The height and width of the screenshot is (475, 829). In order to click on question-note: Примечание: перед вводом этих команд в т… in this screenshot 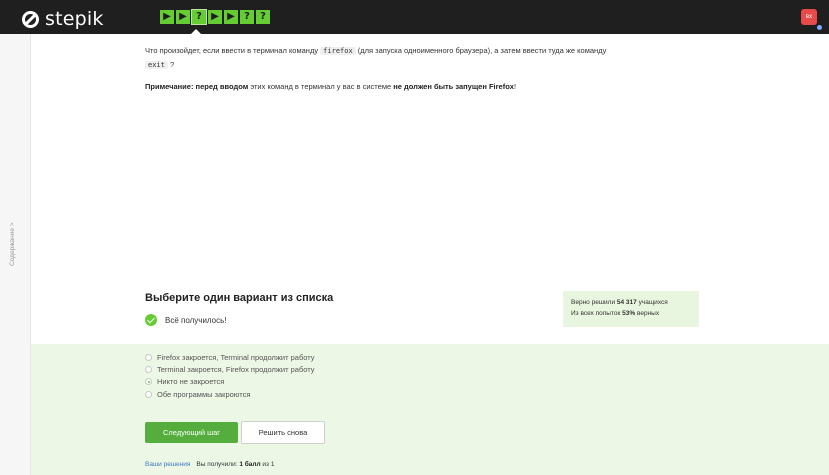, I will do `click(331, 86)`.